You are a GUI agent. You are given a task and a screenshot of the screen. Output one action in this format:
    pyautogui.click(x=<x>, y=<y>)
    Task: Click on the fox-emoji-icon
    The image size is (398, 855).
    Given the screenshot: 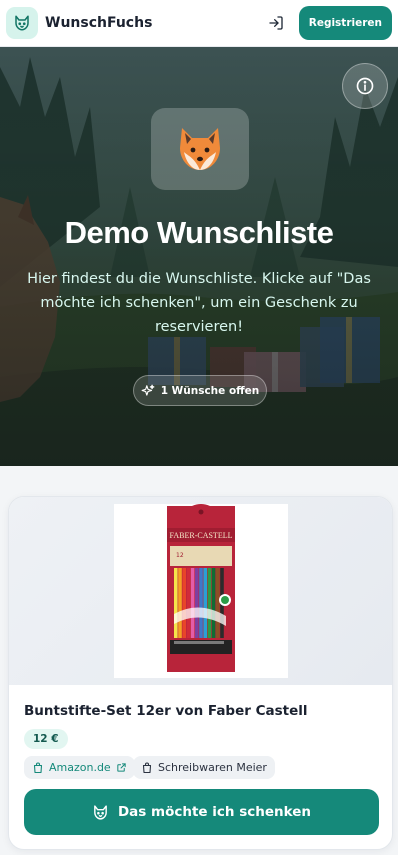 What is the action you would take?
    pyautogui.click(x=200, y=149)
    